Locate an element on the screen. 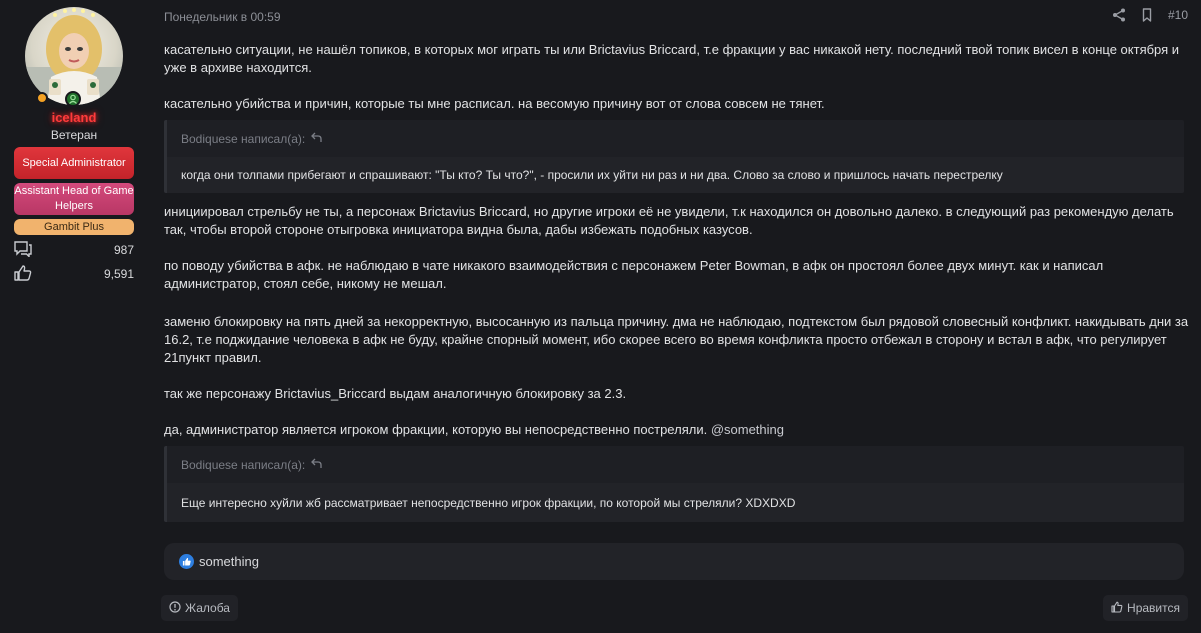  reactions-bar: something is located at coordinates (674, 561).